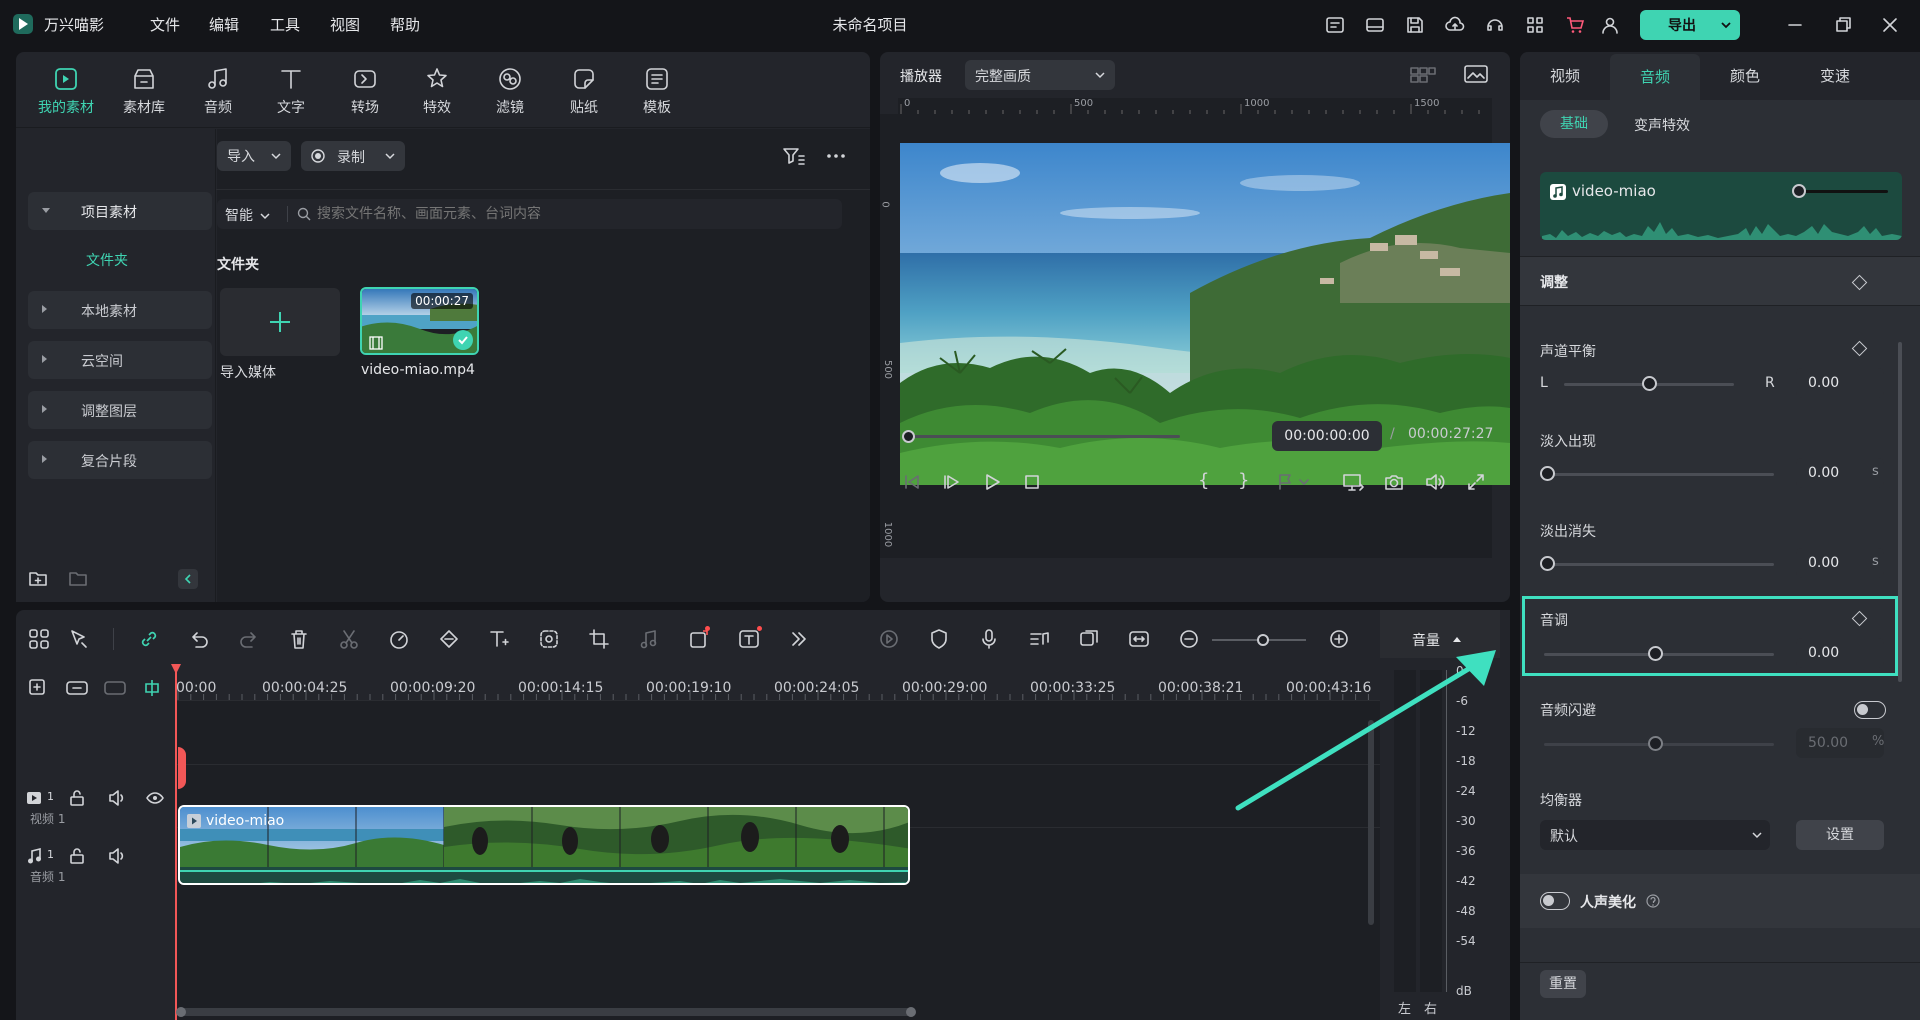 The height and width of the screenshot is (1020, 1920). I want to click on mark-out-icon: }, so click(1243, 480).